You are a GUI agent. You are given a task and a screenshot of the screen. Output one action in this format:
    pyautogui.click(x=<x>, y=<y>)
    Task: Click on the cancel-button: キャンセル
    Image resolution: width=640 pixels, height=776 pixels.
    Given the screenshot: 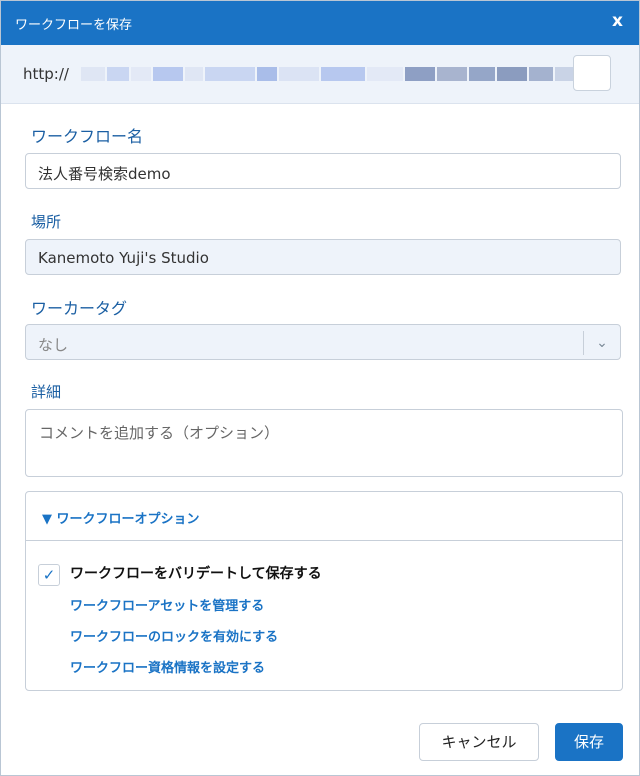 What is the action you would take?
    pyautogui.click(x=479, y=742)
    